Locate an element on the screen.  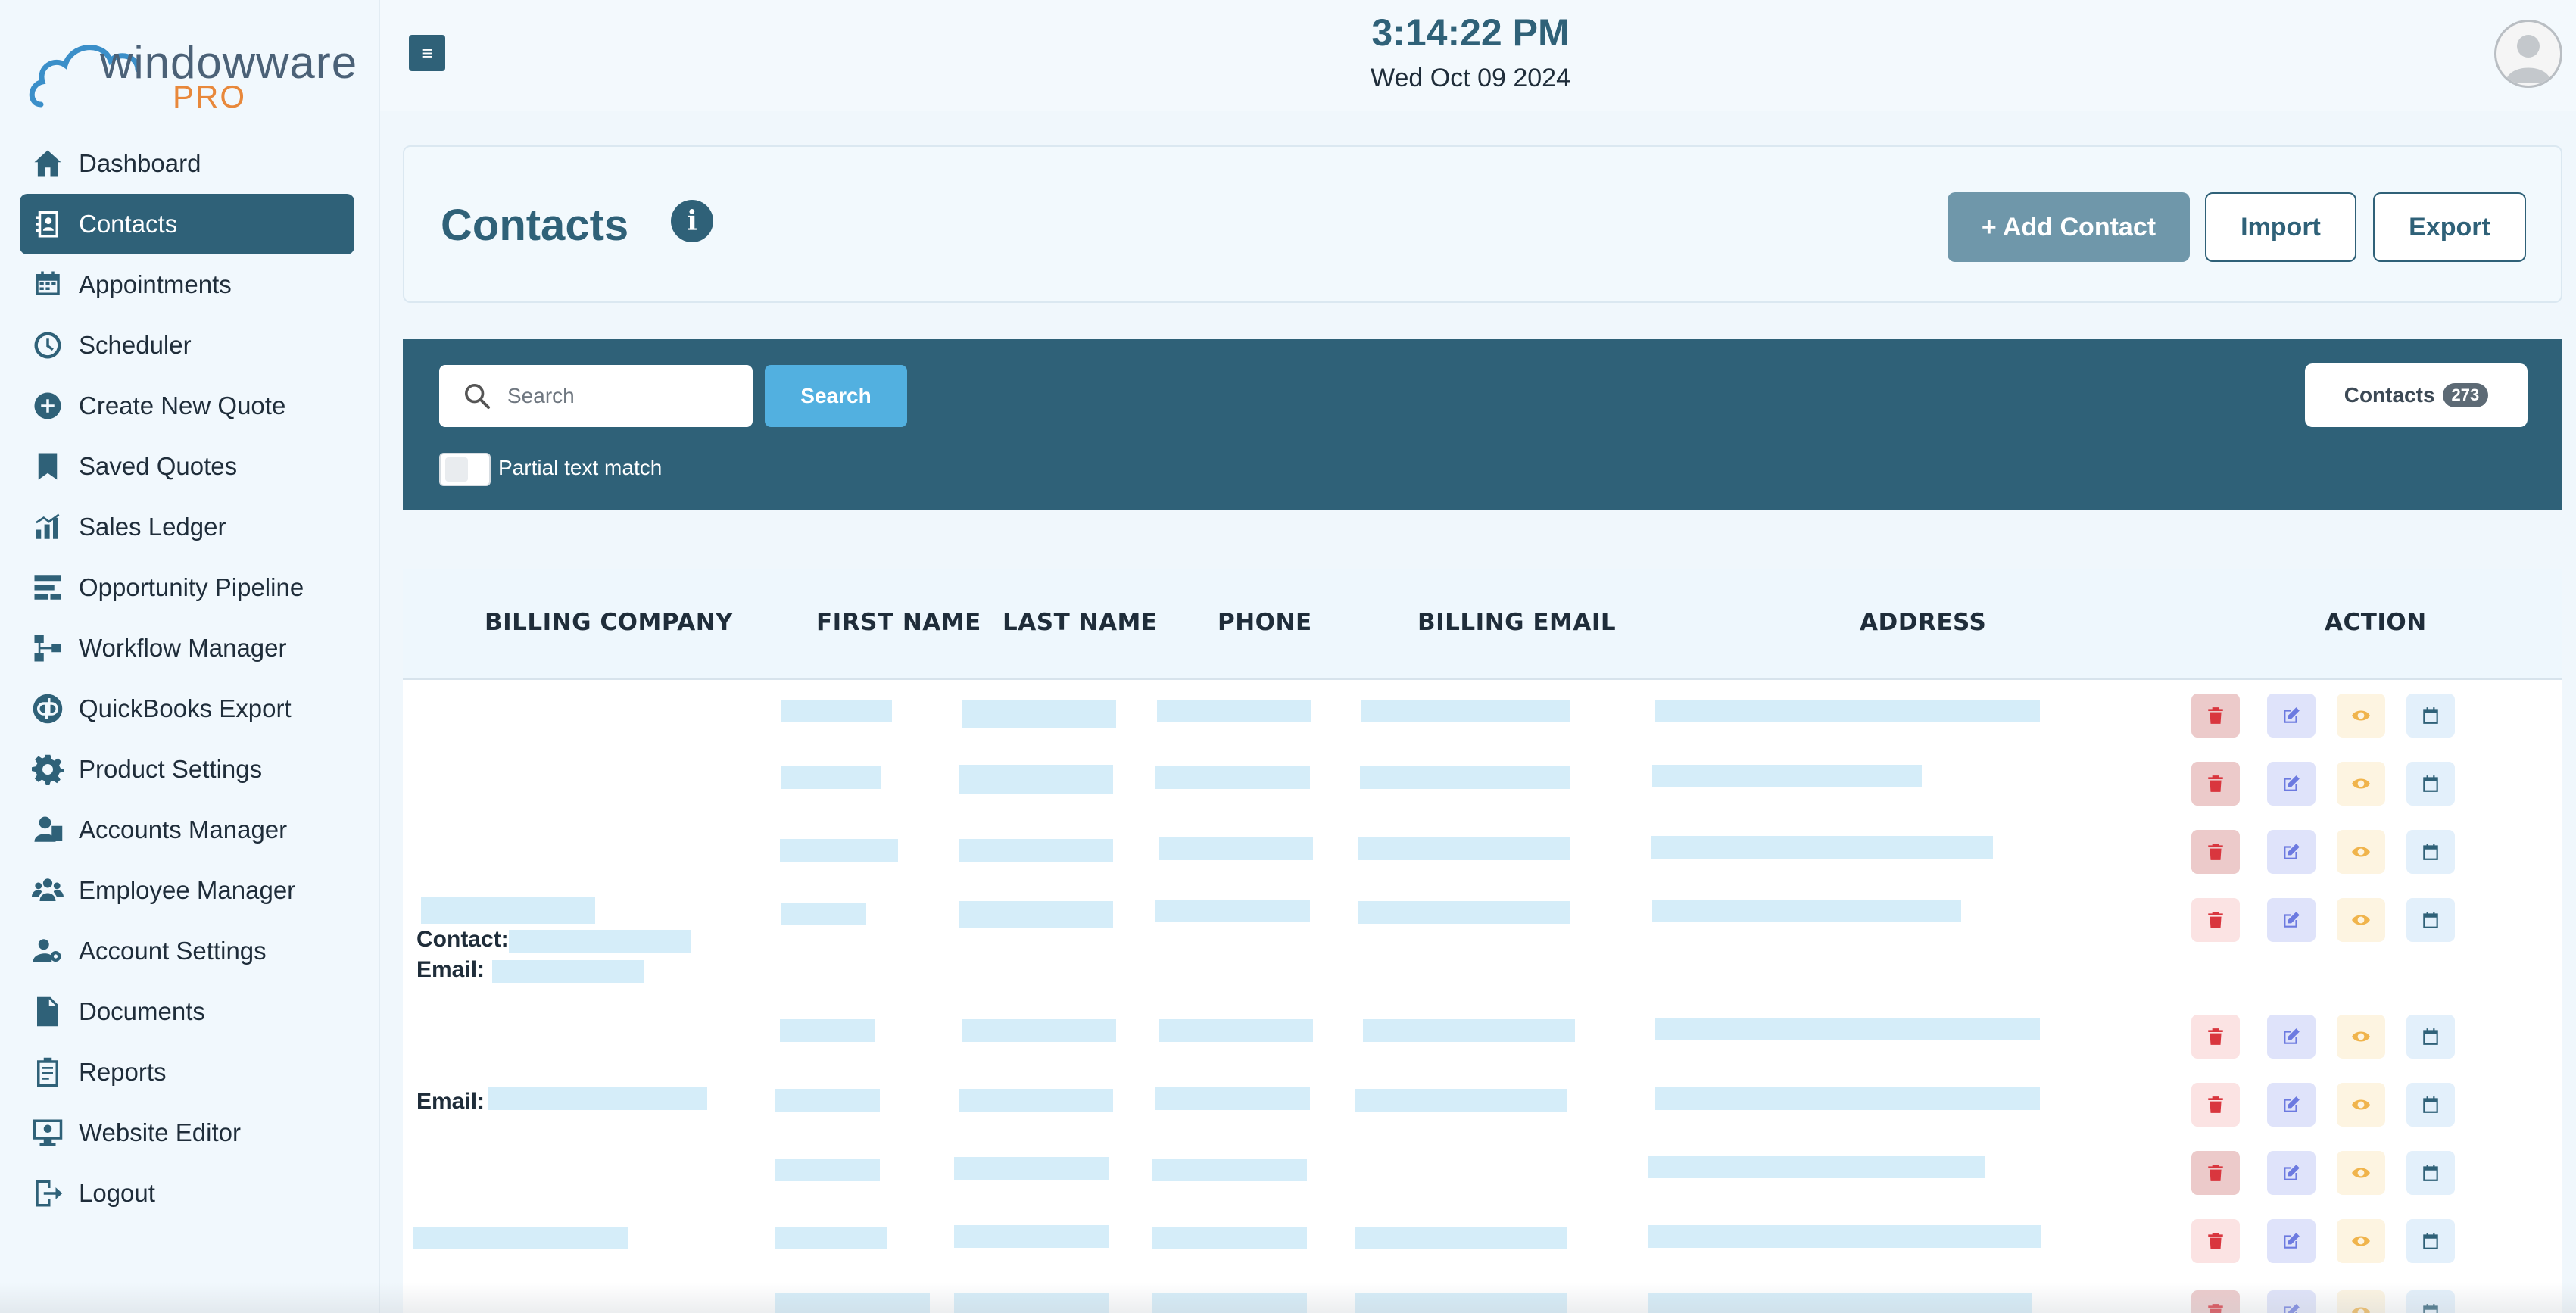
pipeline-icon is located at coordinates (48, 587).